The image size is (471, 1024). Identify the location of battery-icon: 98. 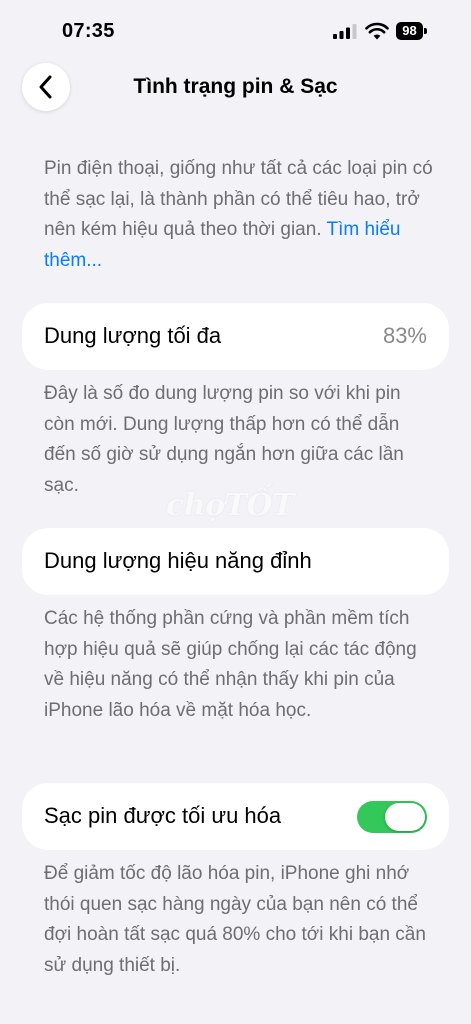
(411, 31).